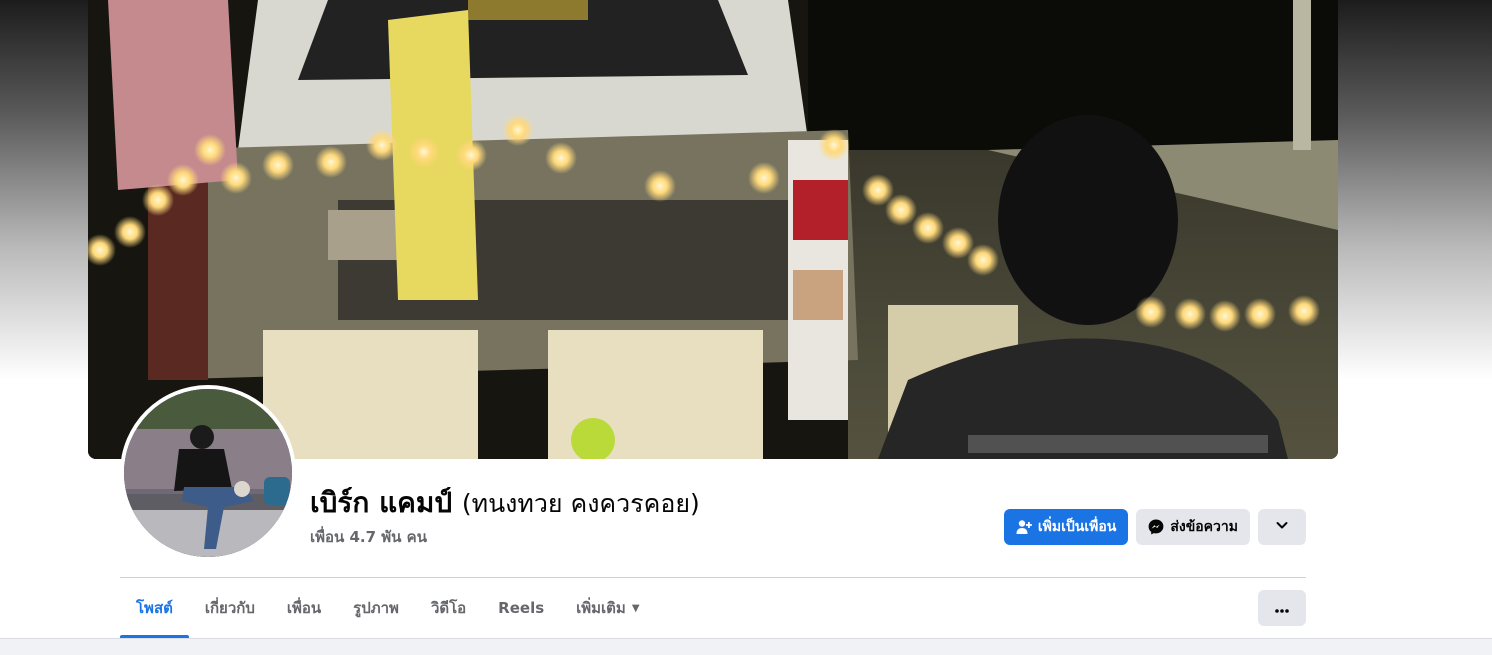 This screenshot has height=655, width=1492. What do you see at coordinates (601, 608) in the screenshot?
I see `tab-more-label: เพิ่มเติม` at bounding box center [601, 608].